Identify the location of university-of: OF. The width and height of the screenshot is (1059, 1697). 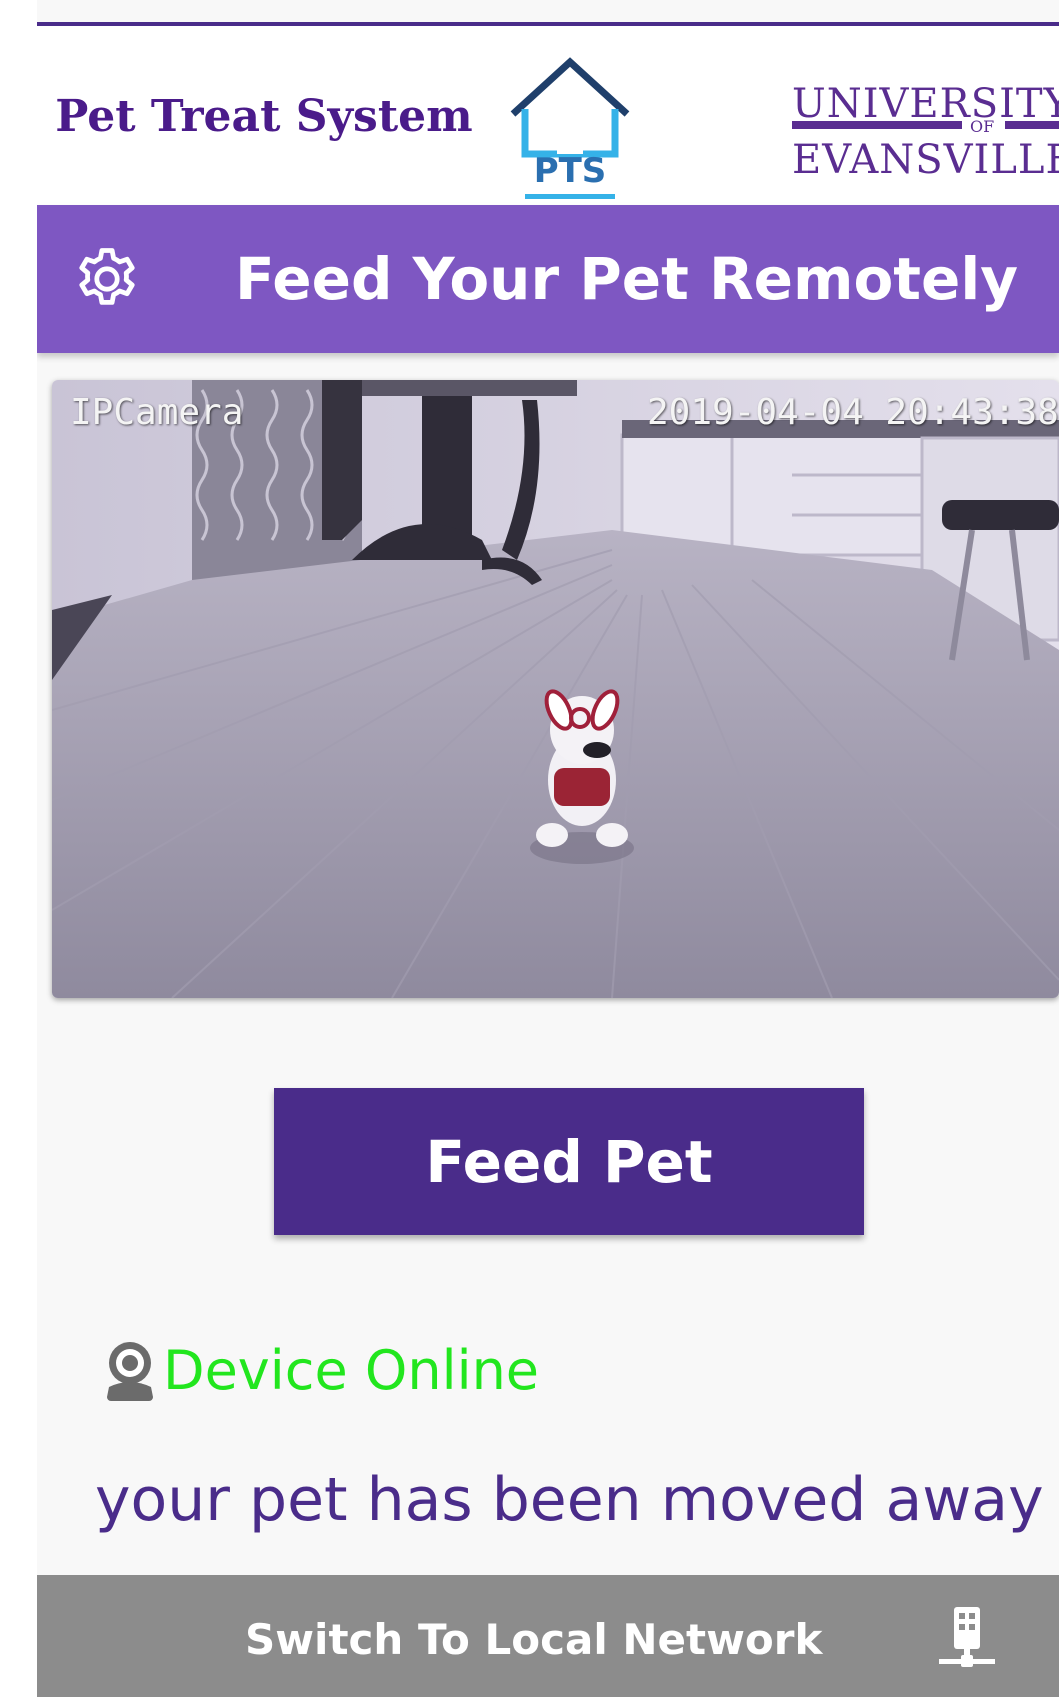
(982, 126).